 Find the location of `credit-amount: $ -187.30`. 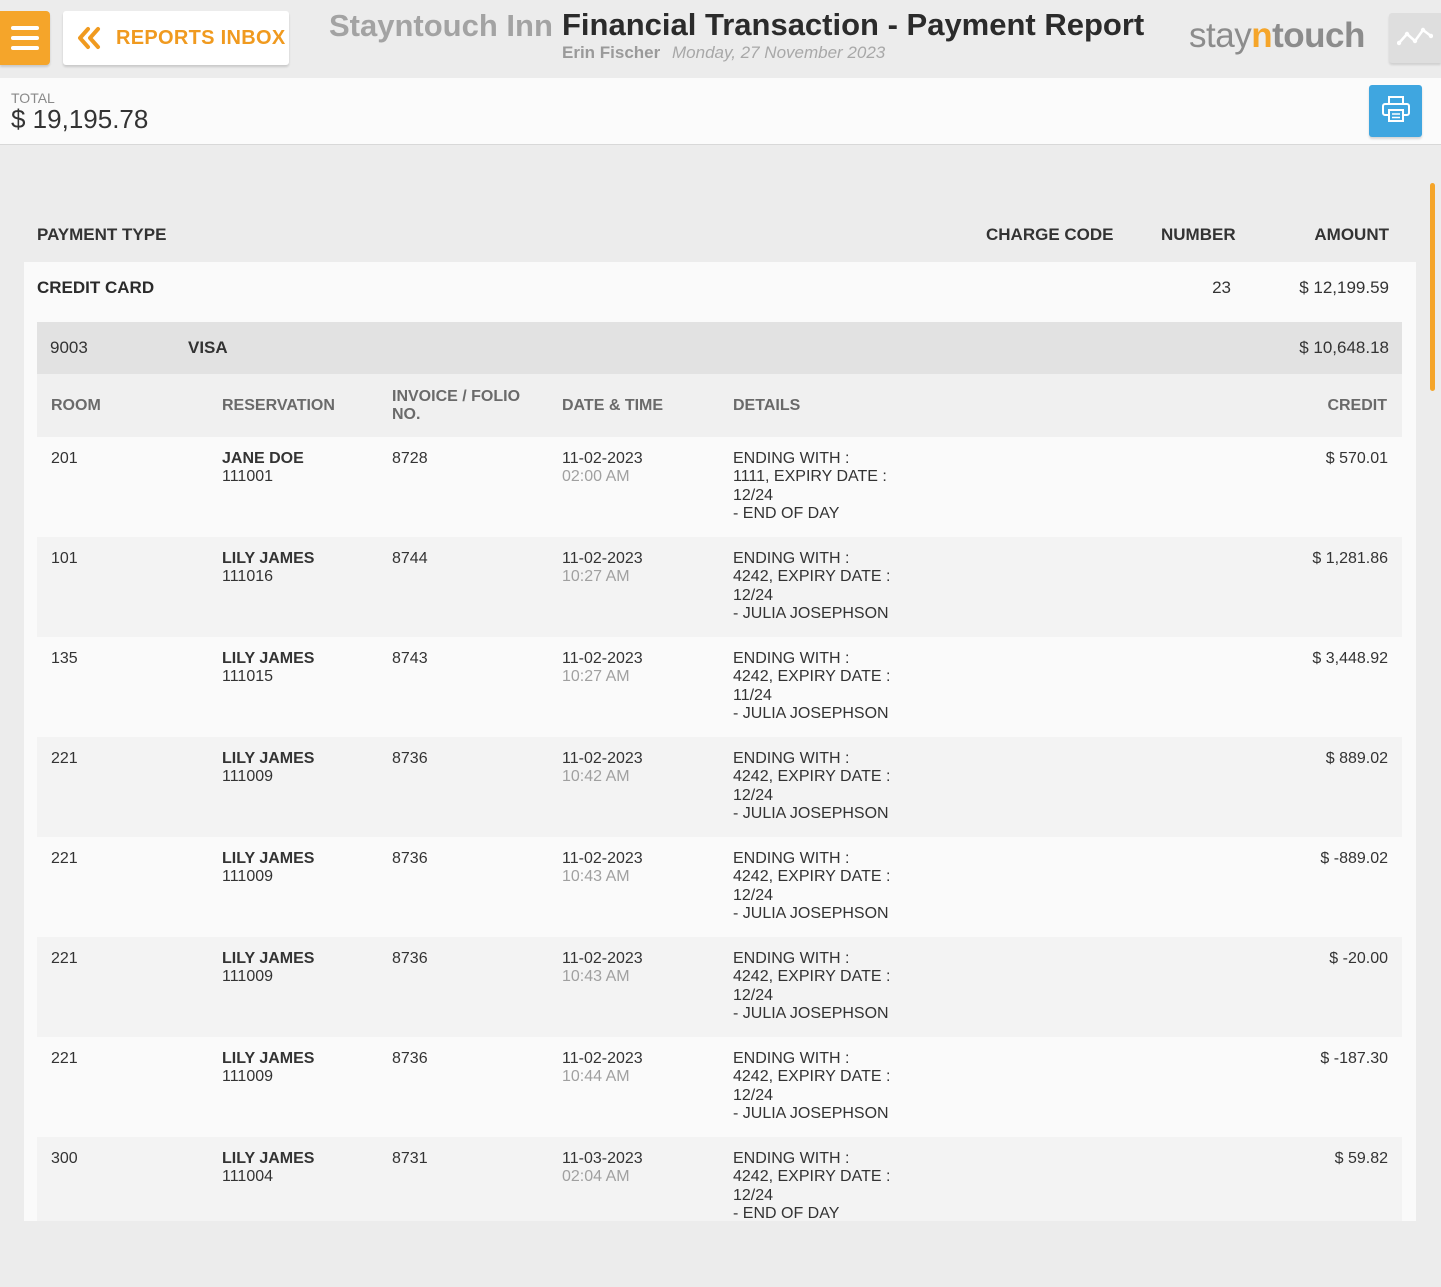

credit-amount: $ -187.30 is located at coordinates (1354, 1058).